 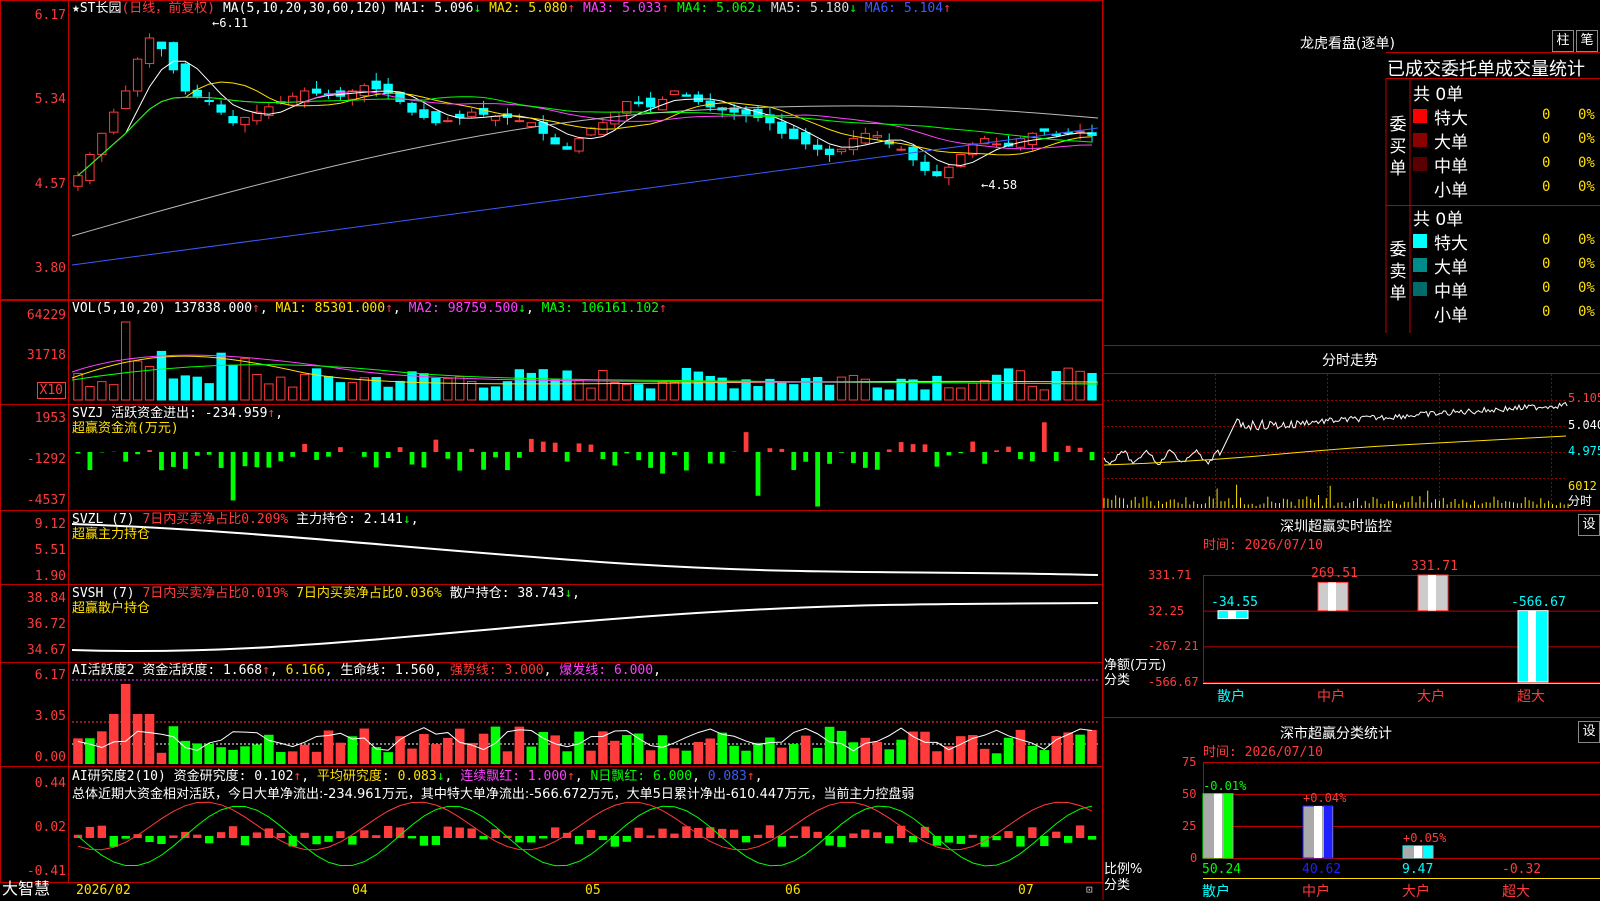 What do you see at coordinates (1221, 869) in the screenshot?
I see `sz-class-value-label: 50.24` at bounding box center [1221, 869].